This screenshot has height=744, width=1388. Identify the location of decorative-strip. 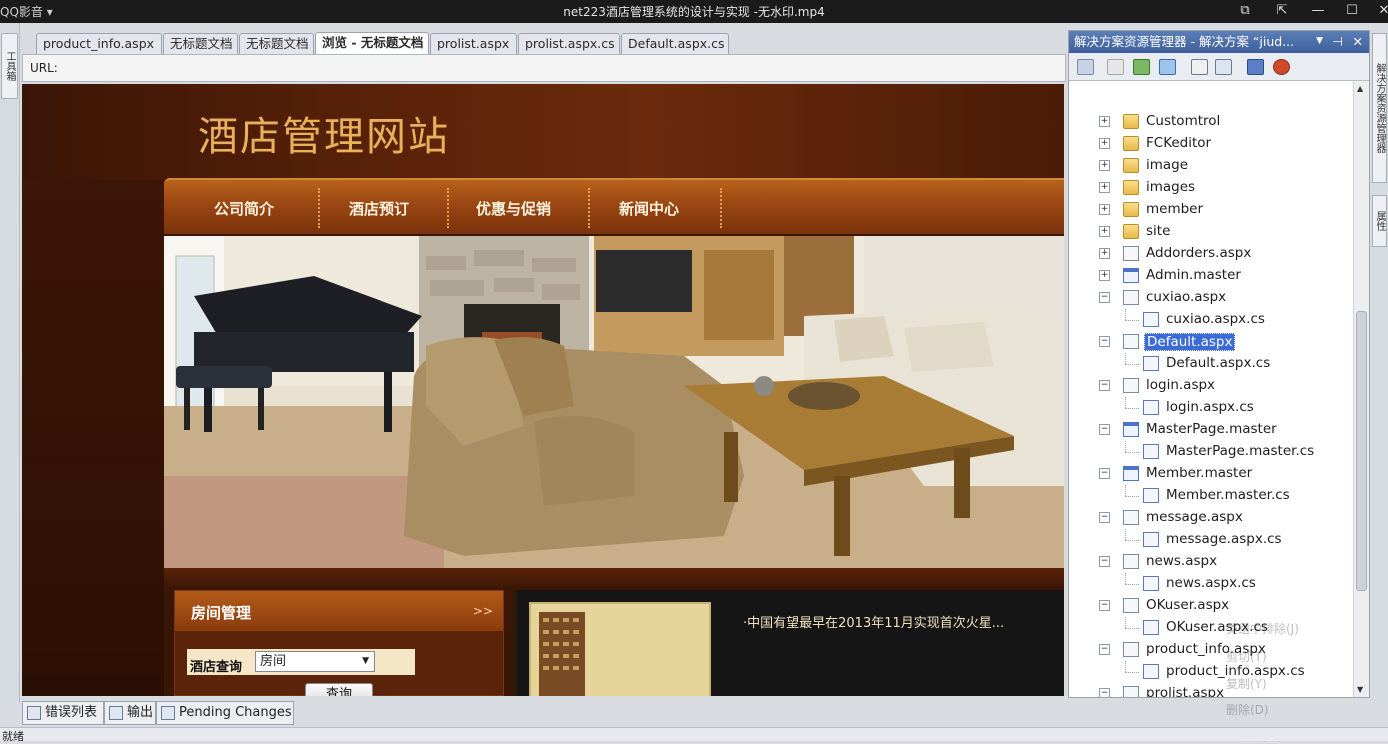
(614, 579).